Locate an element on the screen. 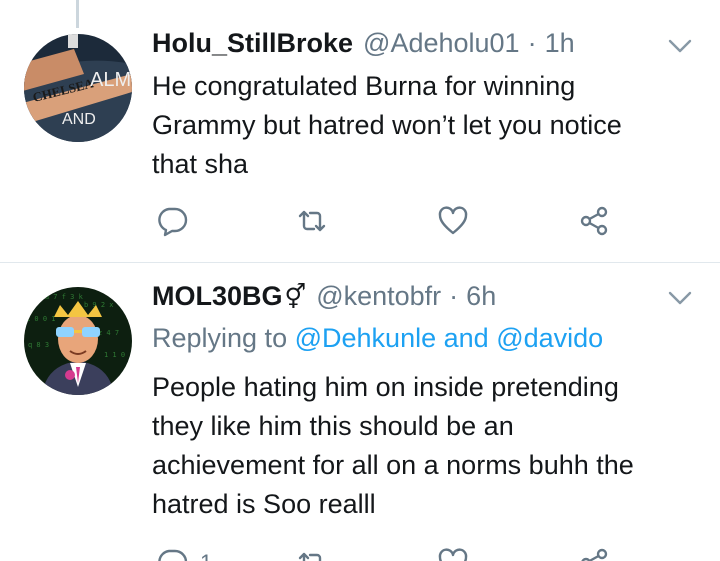  svg-text: 1 0 0 1 is located at coordinates (41, 319).